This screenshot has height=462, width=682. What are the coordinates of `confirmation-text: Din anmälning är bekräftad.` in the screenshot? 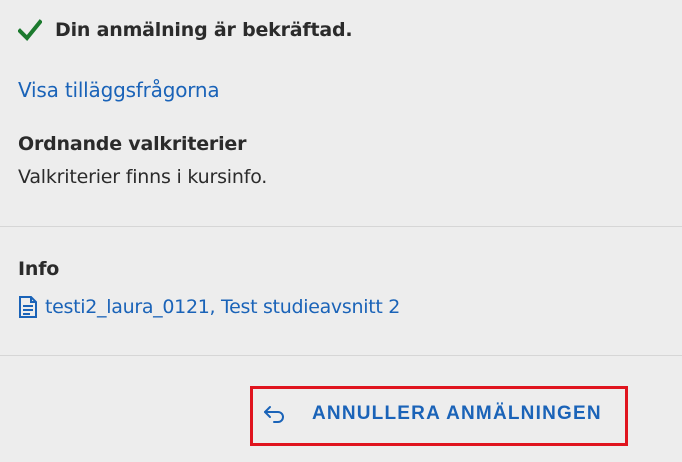 It's located at (204, 30).